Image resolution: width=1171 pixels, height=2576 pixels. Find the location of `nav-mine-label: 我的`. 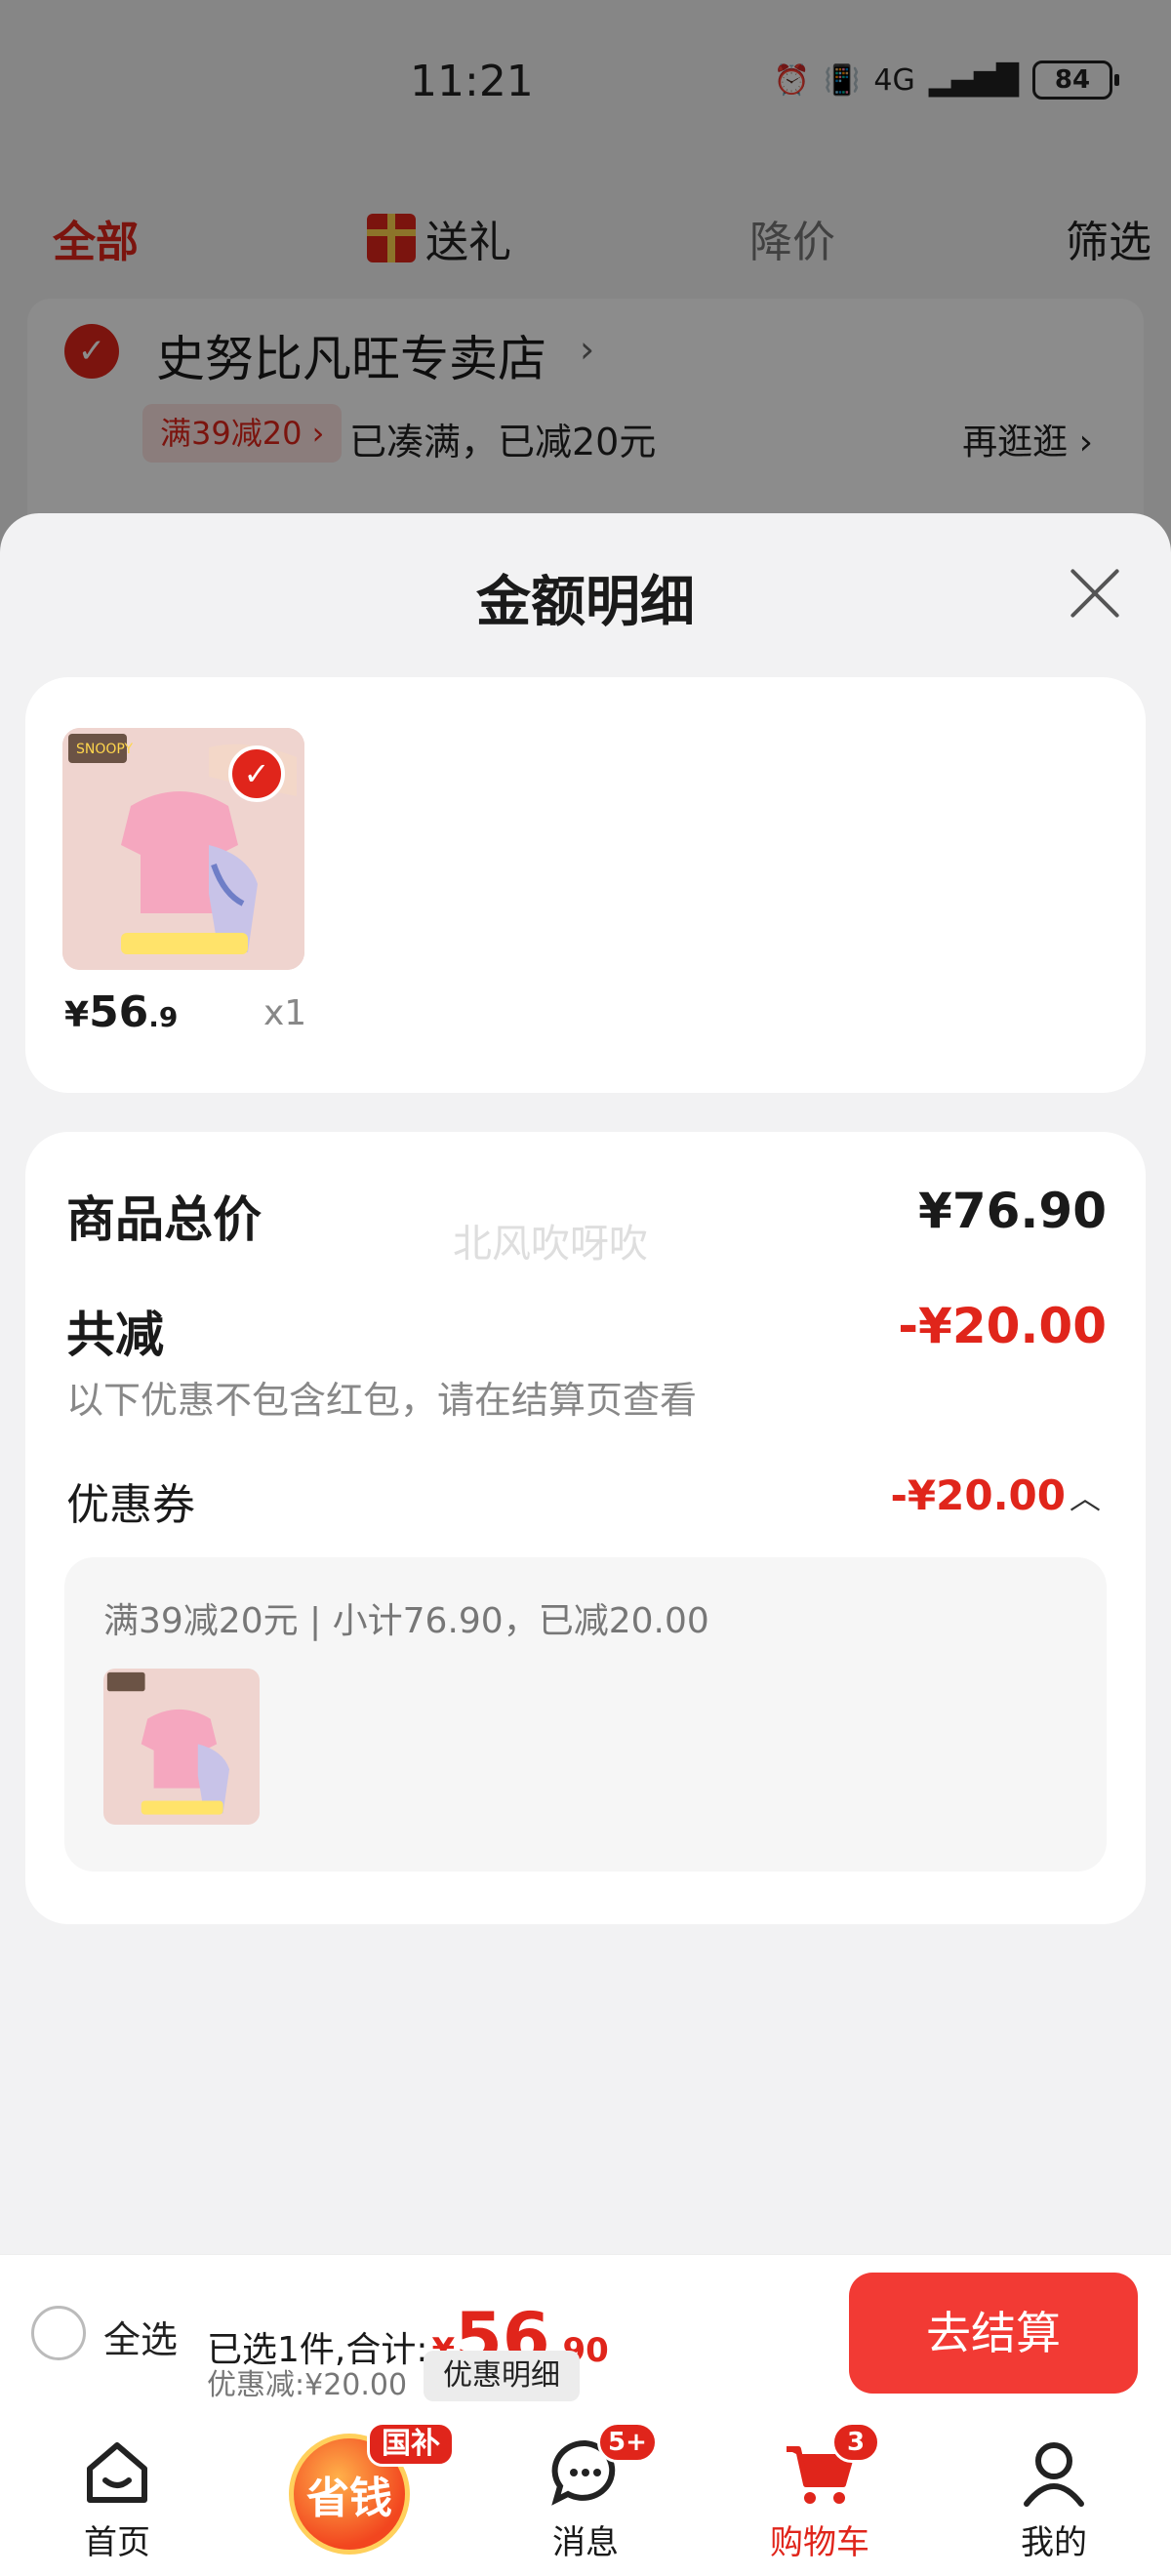

nav-mine-label: 我的 is located at coordinates (1054, 2542).